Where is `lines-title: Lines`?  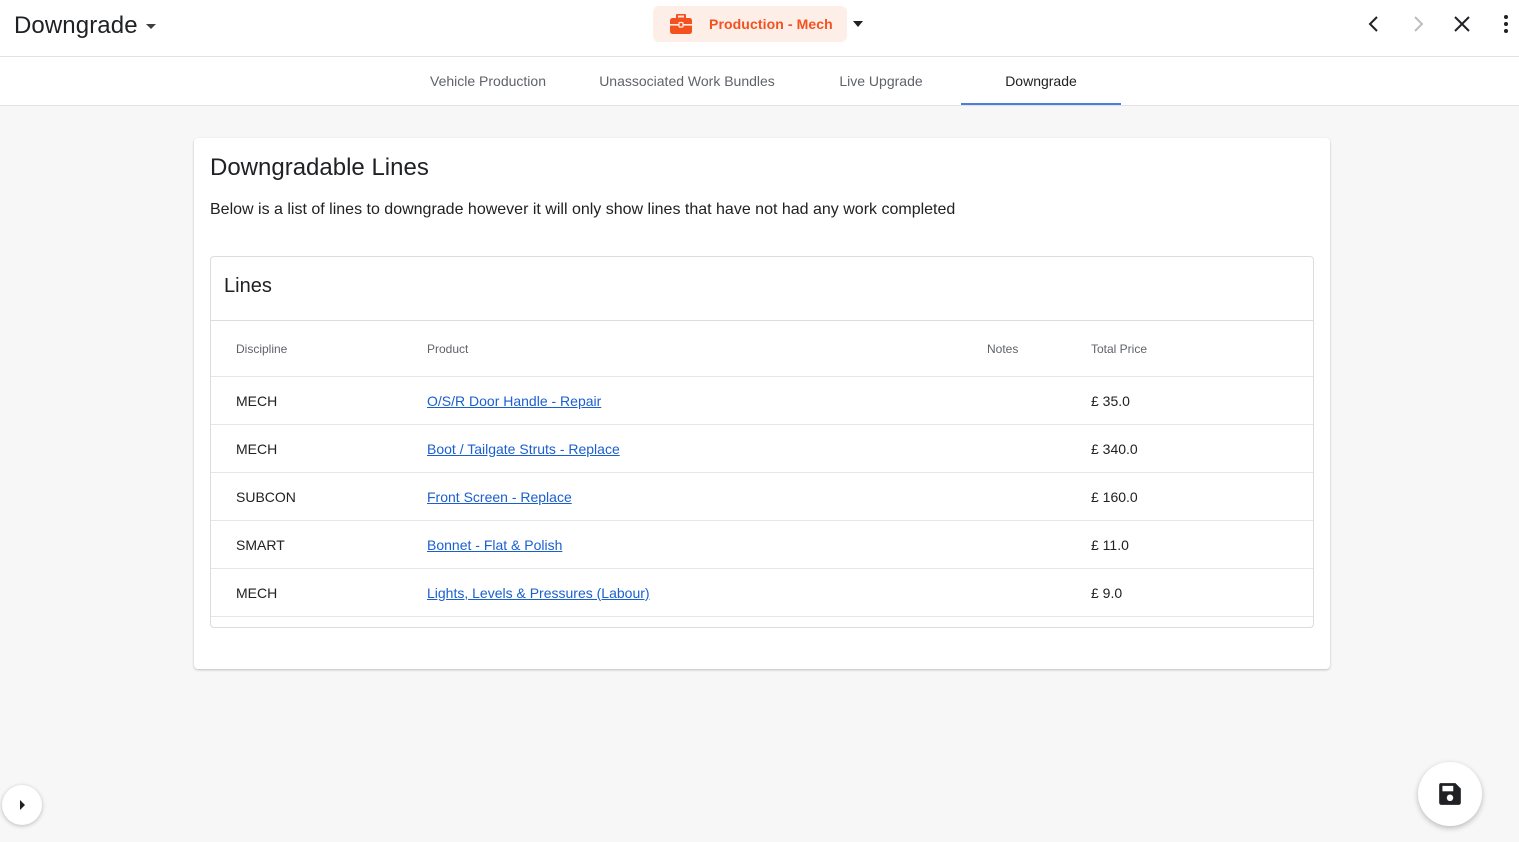 lines-title: Lines is located at coordinates (248, 286).